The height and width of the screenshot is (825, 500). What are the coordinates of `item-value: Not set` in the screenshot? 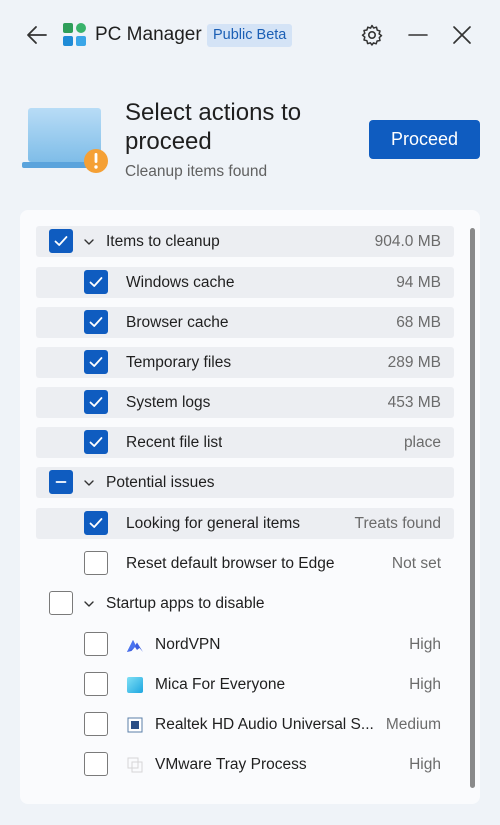 It's located at (416, 563).